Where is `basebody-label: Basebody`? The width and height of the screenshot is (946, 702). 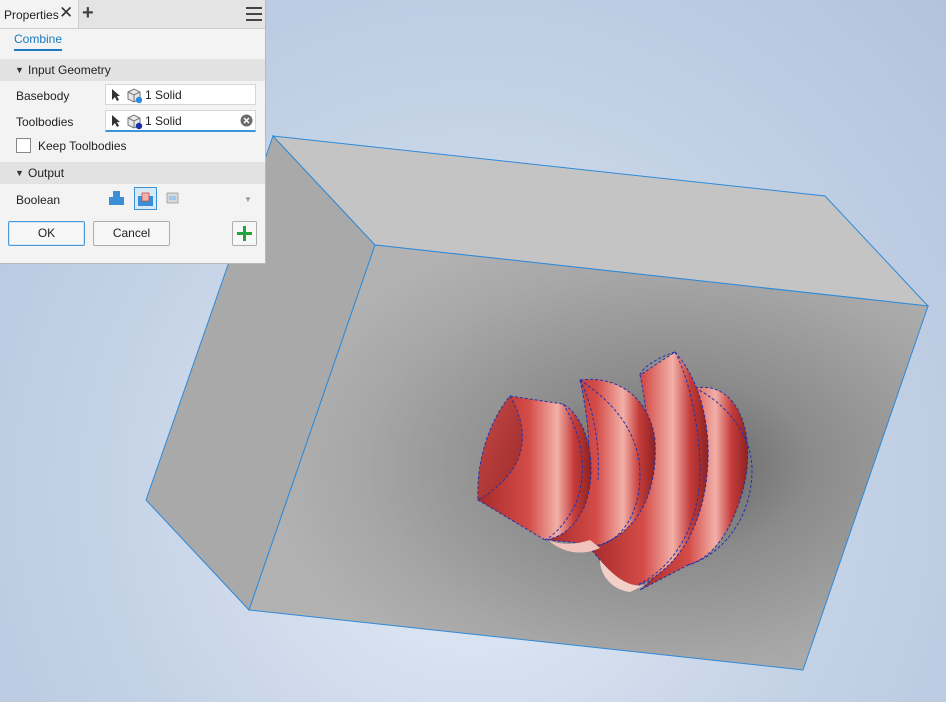
basebody-label: Basebody is located at coordinates (43, 96).